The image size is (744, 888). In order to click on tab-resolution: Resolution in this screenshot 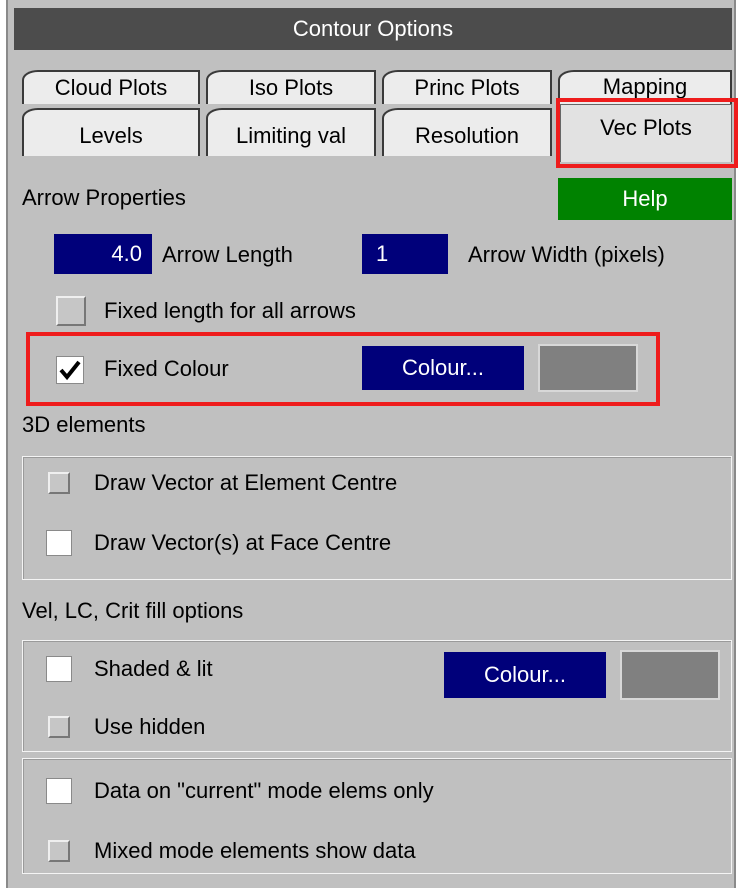, I will do `click(467, 132)`.